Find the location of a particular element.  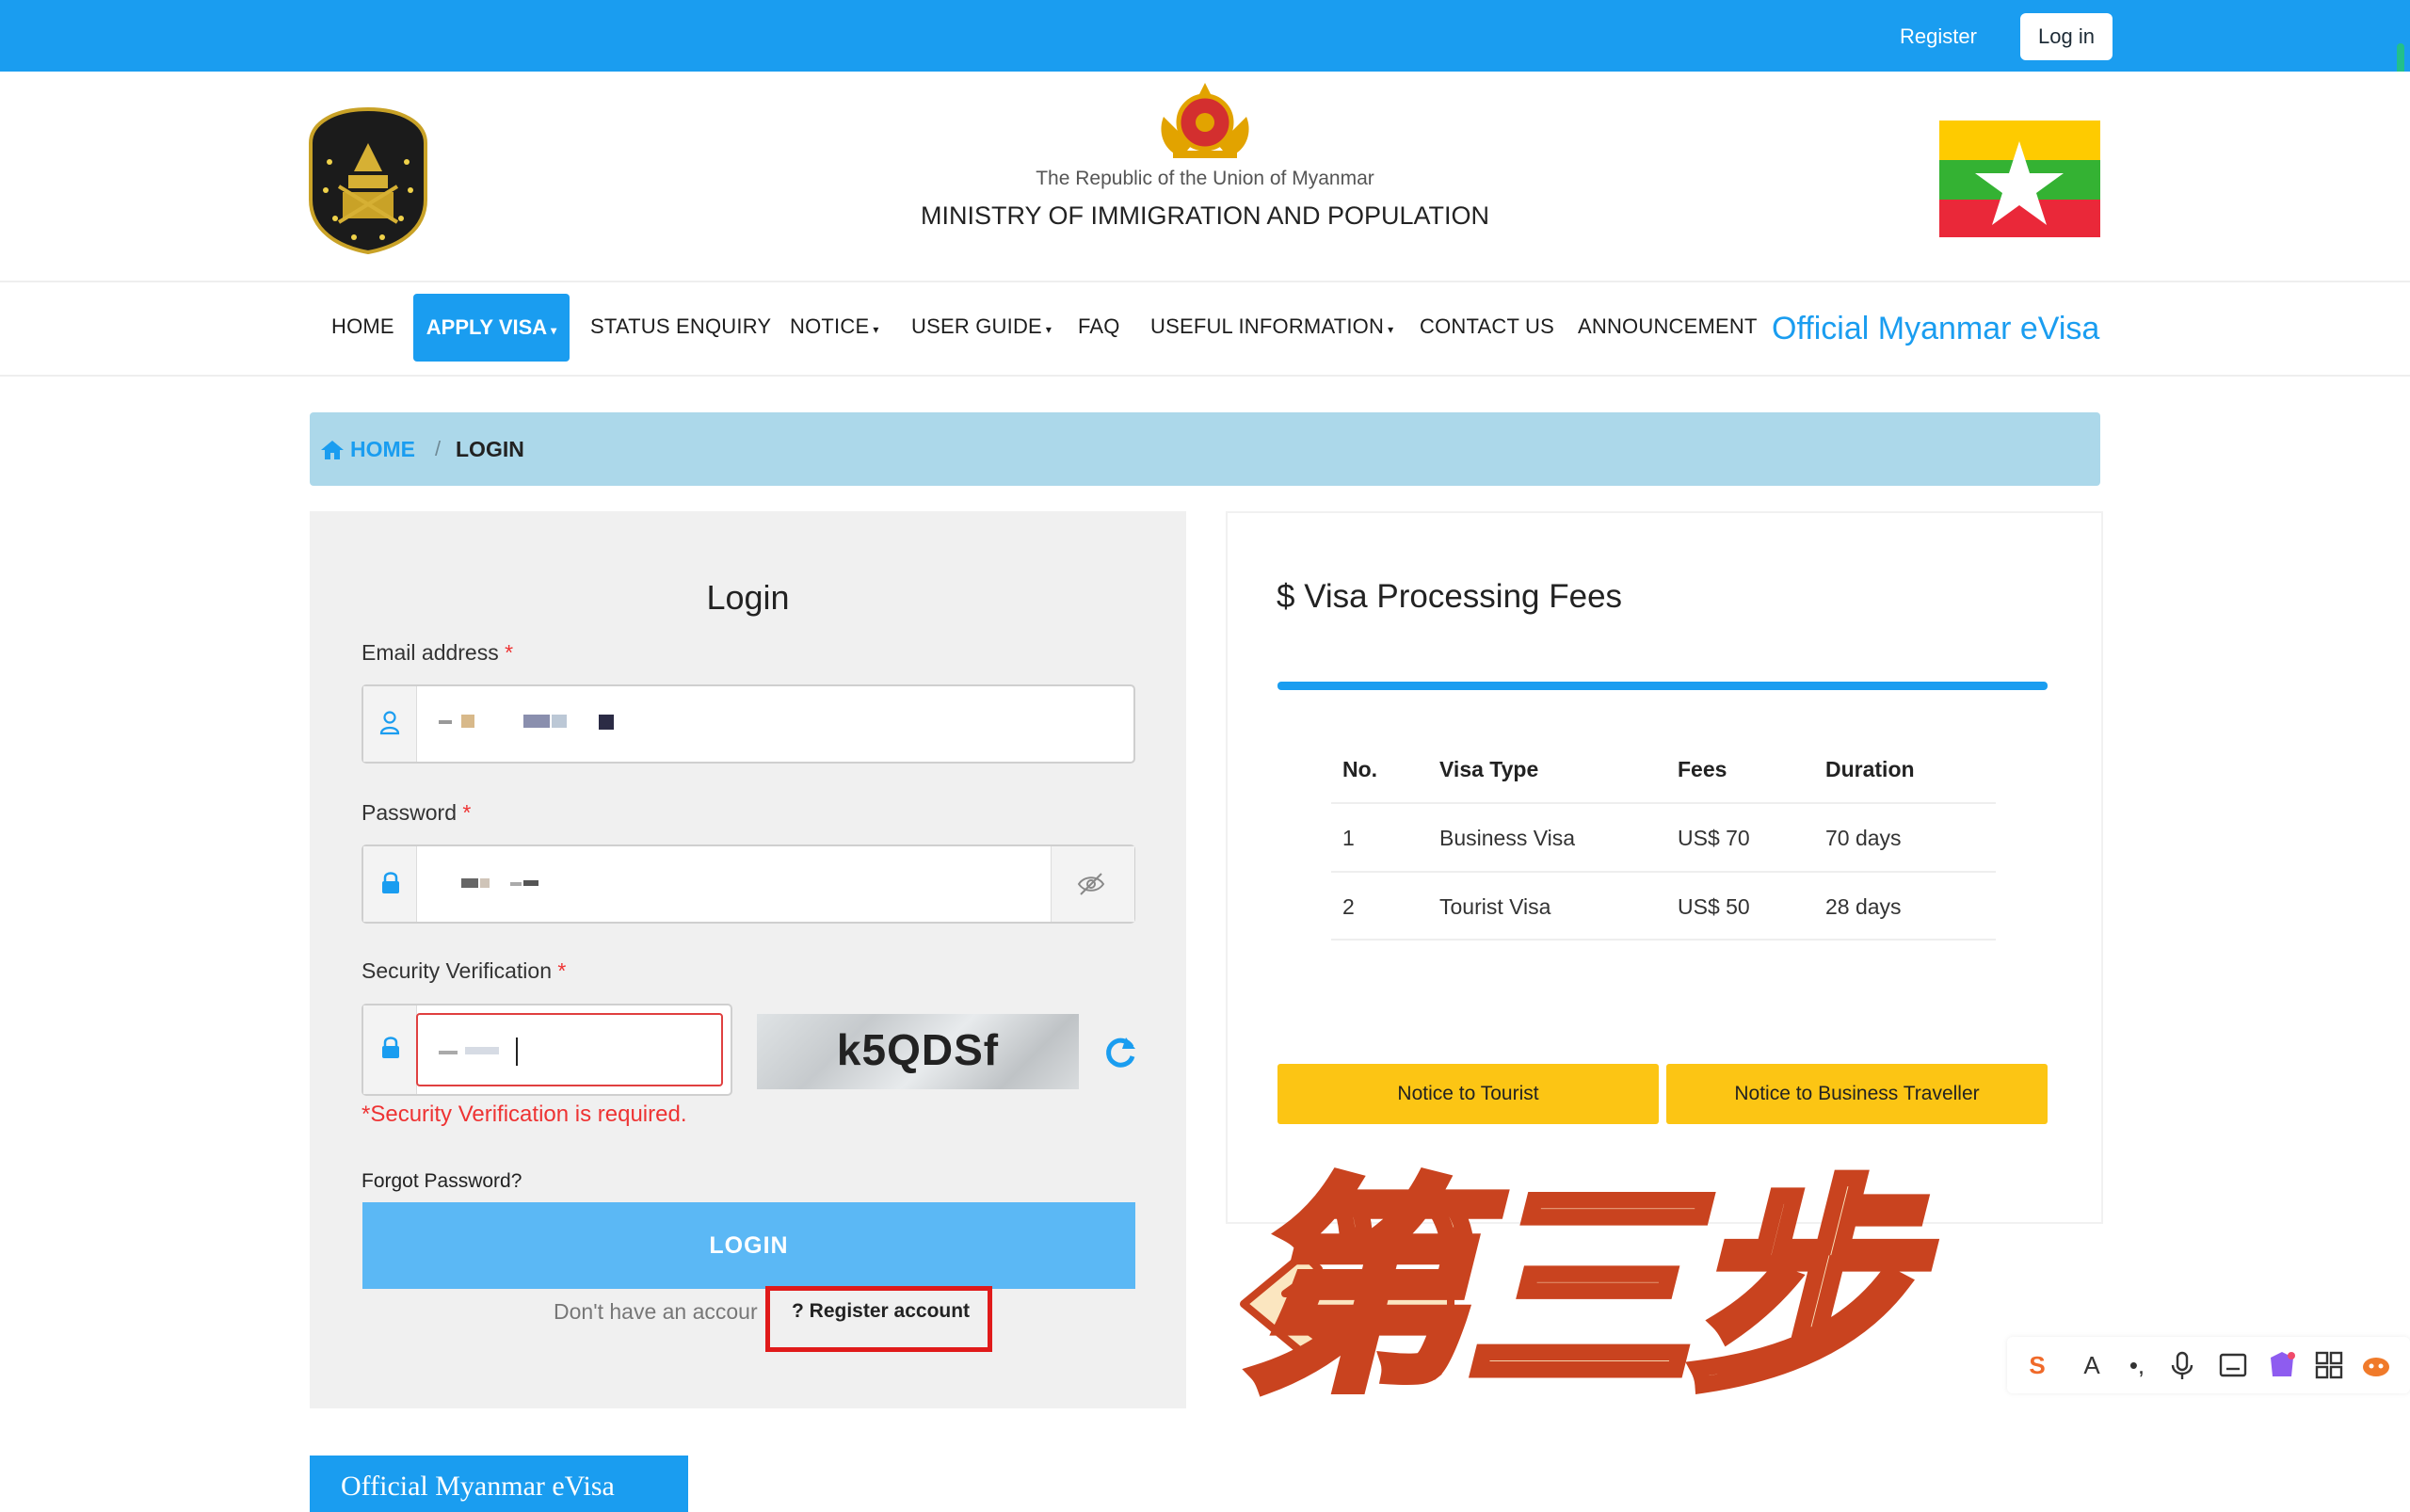

fees-header-fees: Fees is located at coordinates (1702, 769).